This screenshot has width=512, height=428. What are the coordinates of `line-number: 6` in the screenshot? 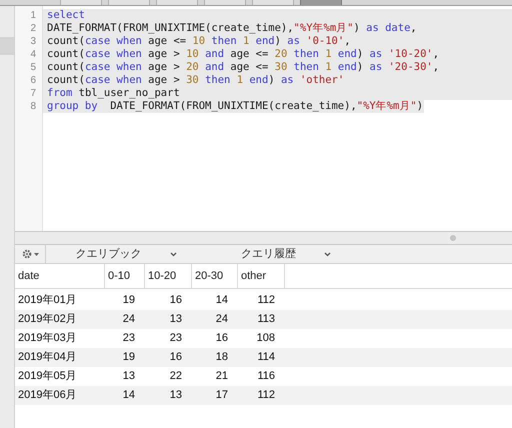 It's located at (33, 80).